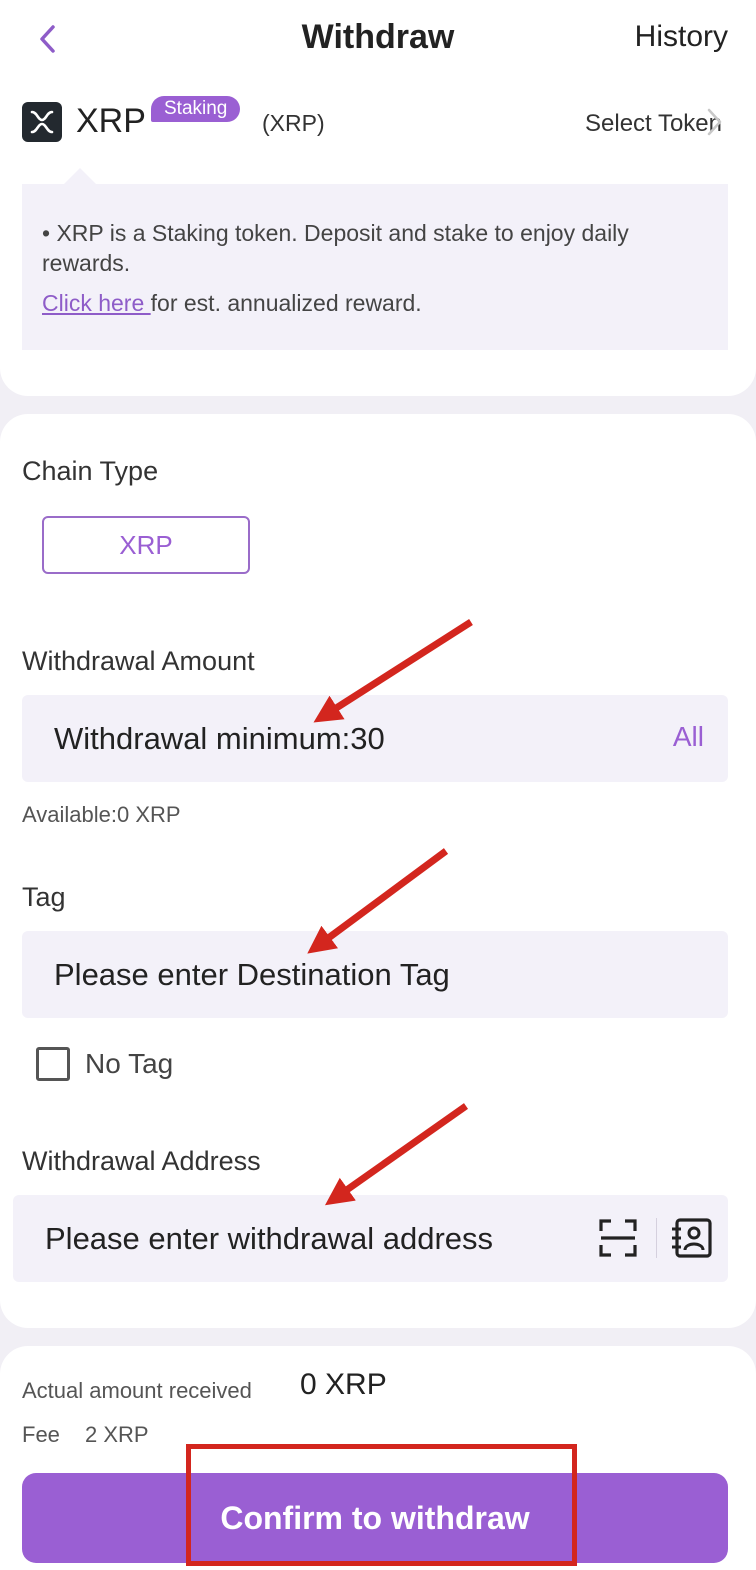 This screenshot has width=756, height=1570. I want to click on chevron-right-icon, so click(715, 122).